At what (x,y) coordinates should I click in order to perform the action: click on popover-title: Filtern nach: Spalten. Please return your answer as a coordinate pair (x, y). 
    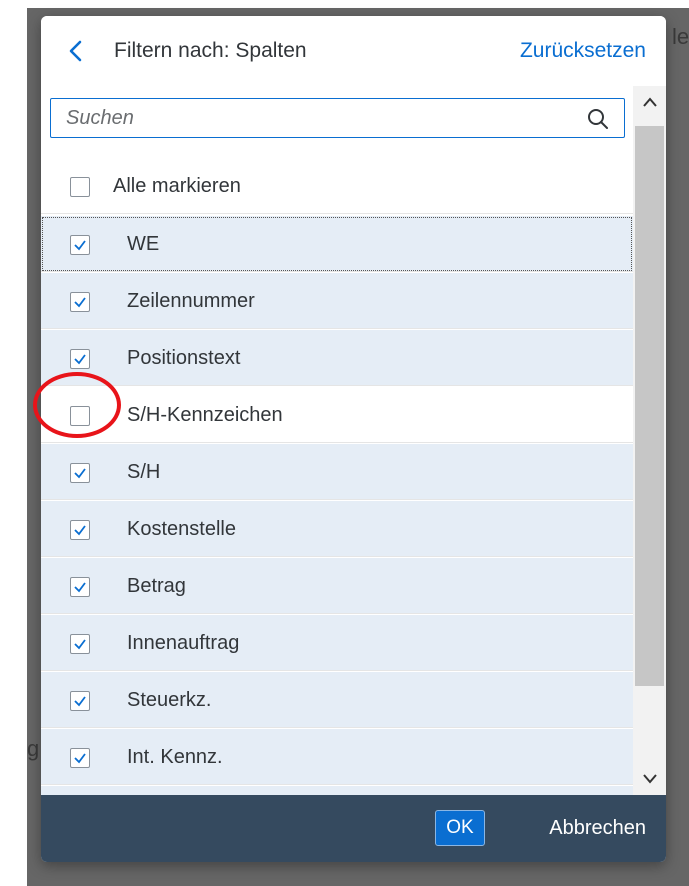
    Looking at the image, I should click on (210, 50).